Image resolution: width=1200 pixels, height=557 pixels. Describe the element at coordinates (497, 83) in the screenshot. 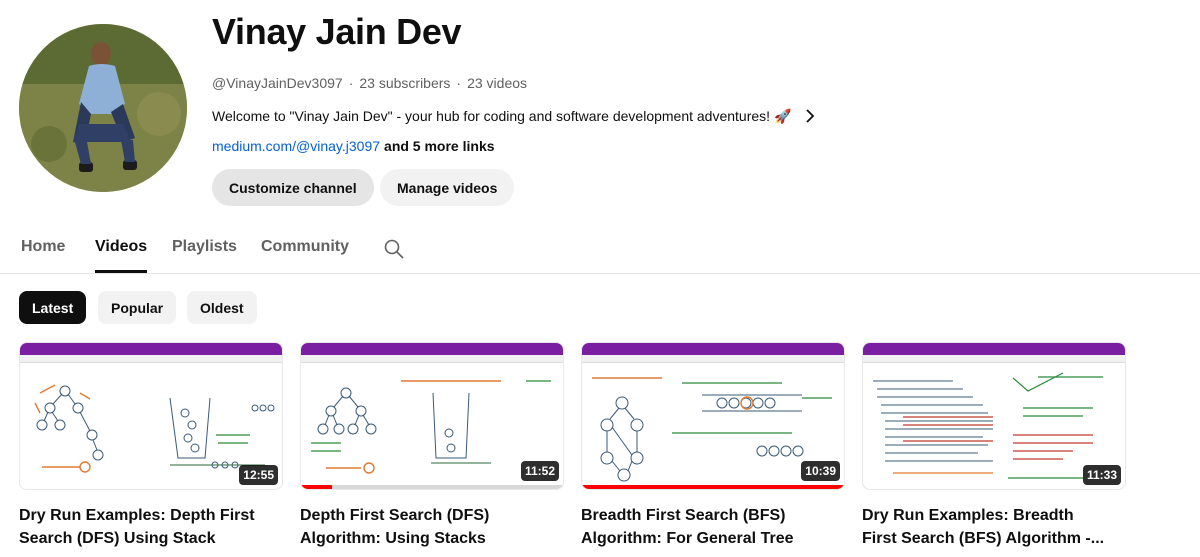

I see `video-count: 23 videos` at that location.